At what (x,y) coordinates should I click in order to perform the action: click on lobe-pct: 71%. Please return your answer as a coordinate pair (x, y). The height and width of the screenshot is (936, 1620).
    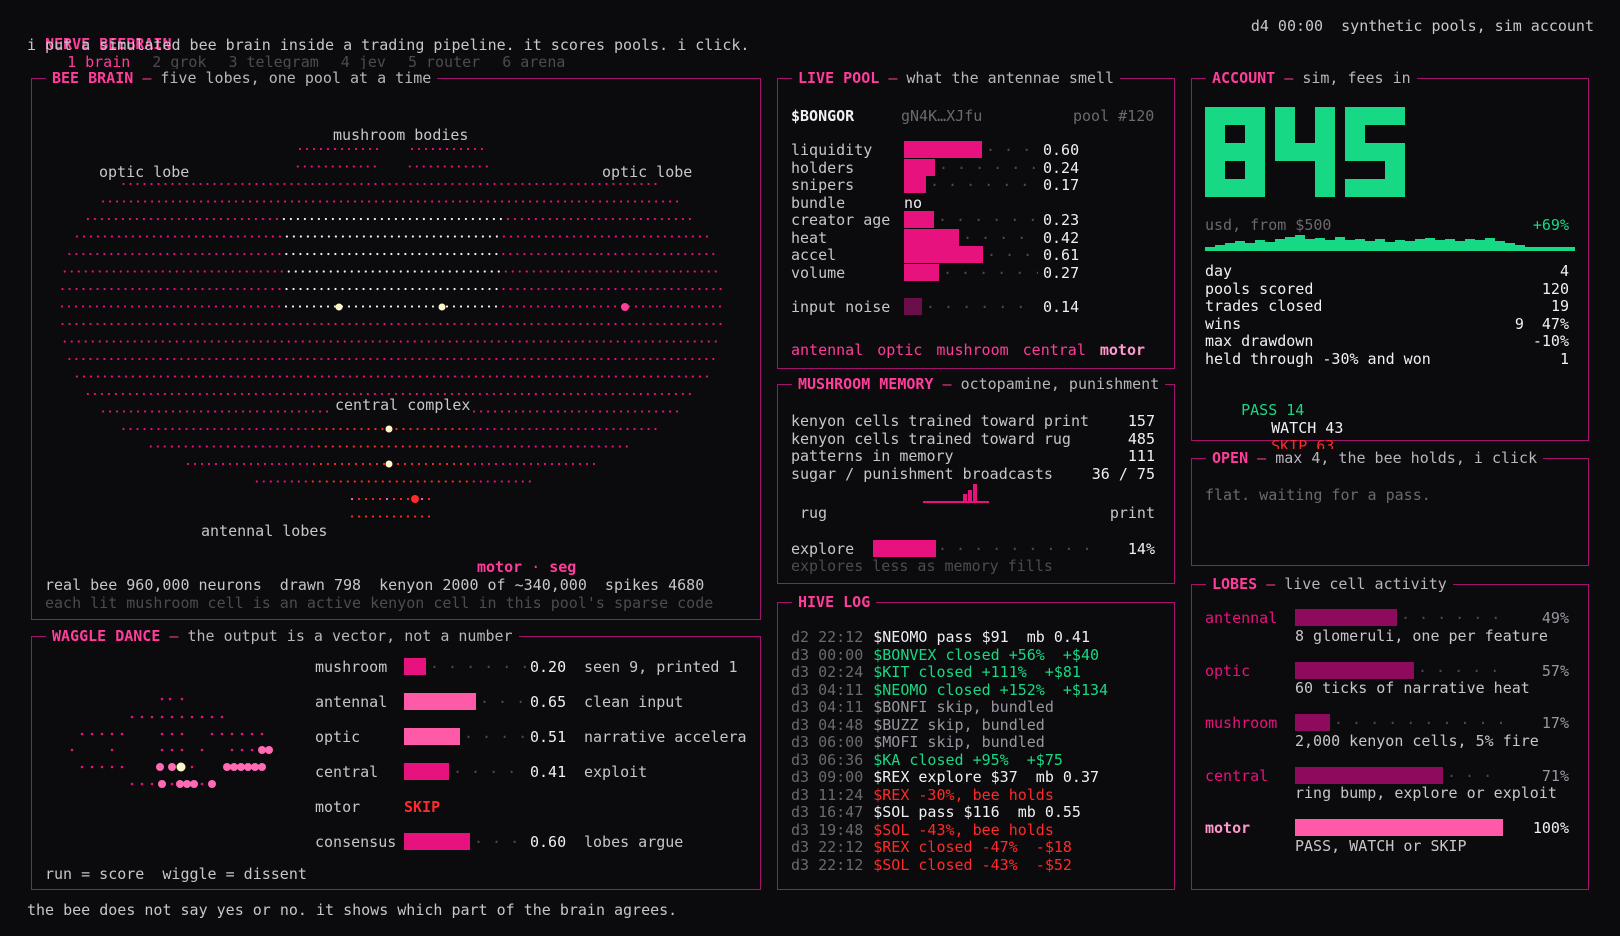
    Looking at the image, I should click on (1555, 775).